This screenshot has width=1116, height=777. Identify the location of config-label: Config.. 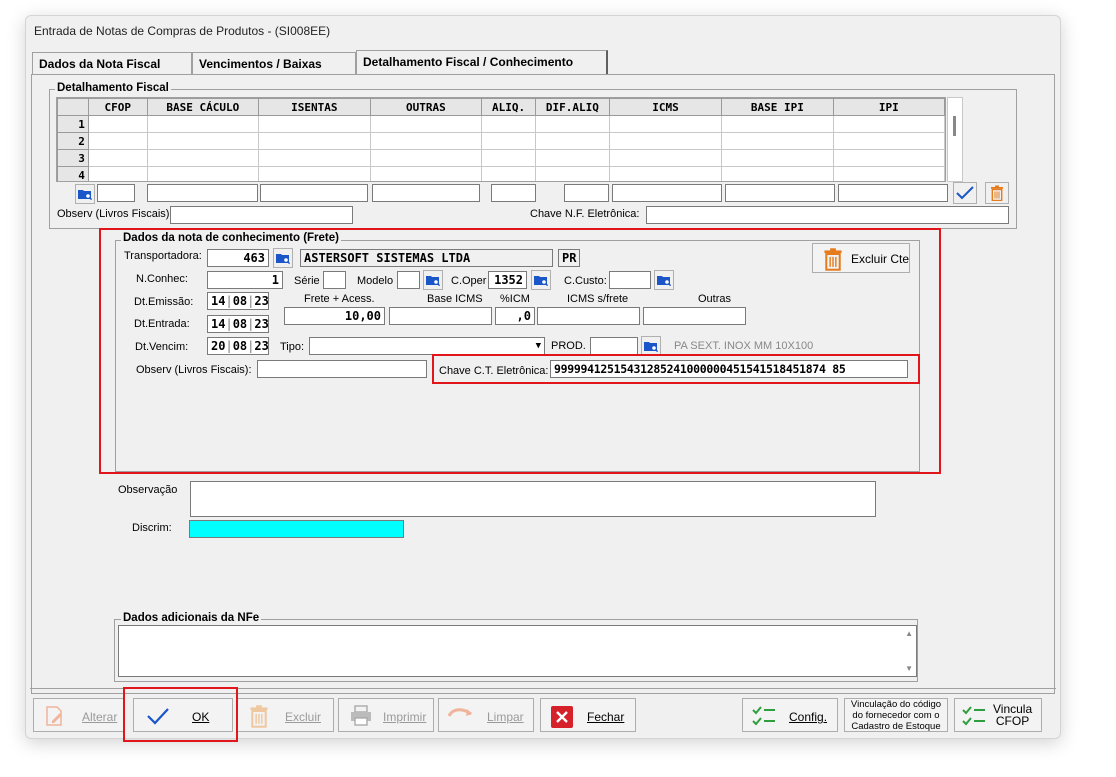
(808, 717).